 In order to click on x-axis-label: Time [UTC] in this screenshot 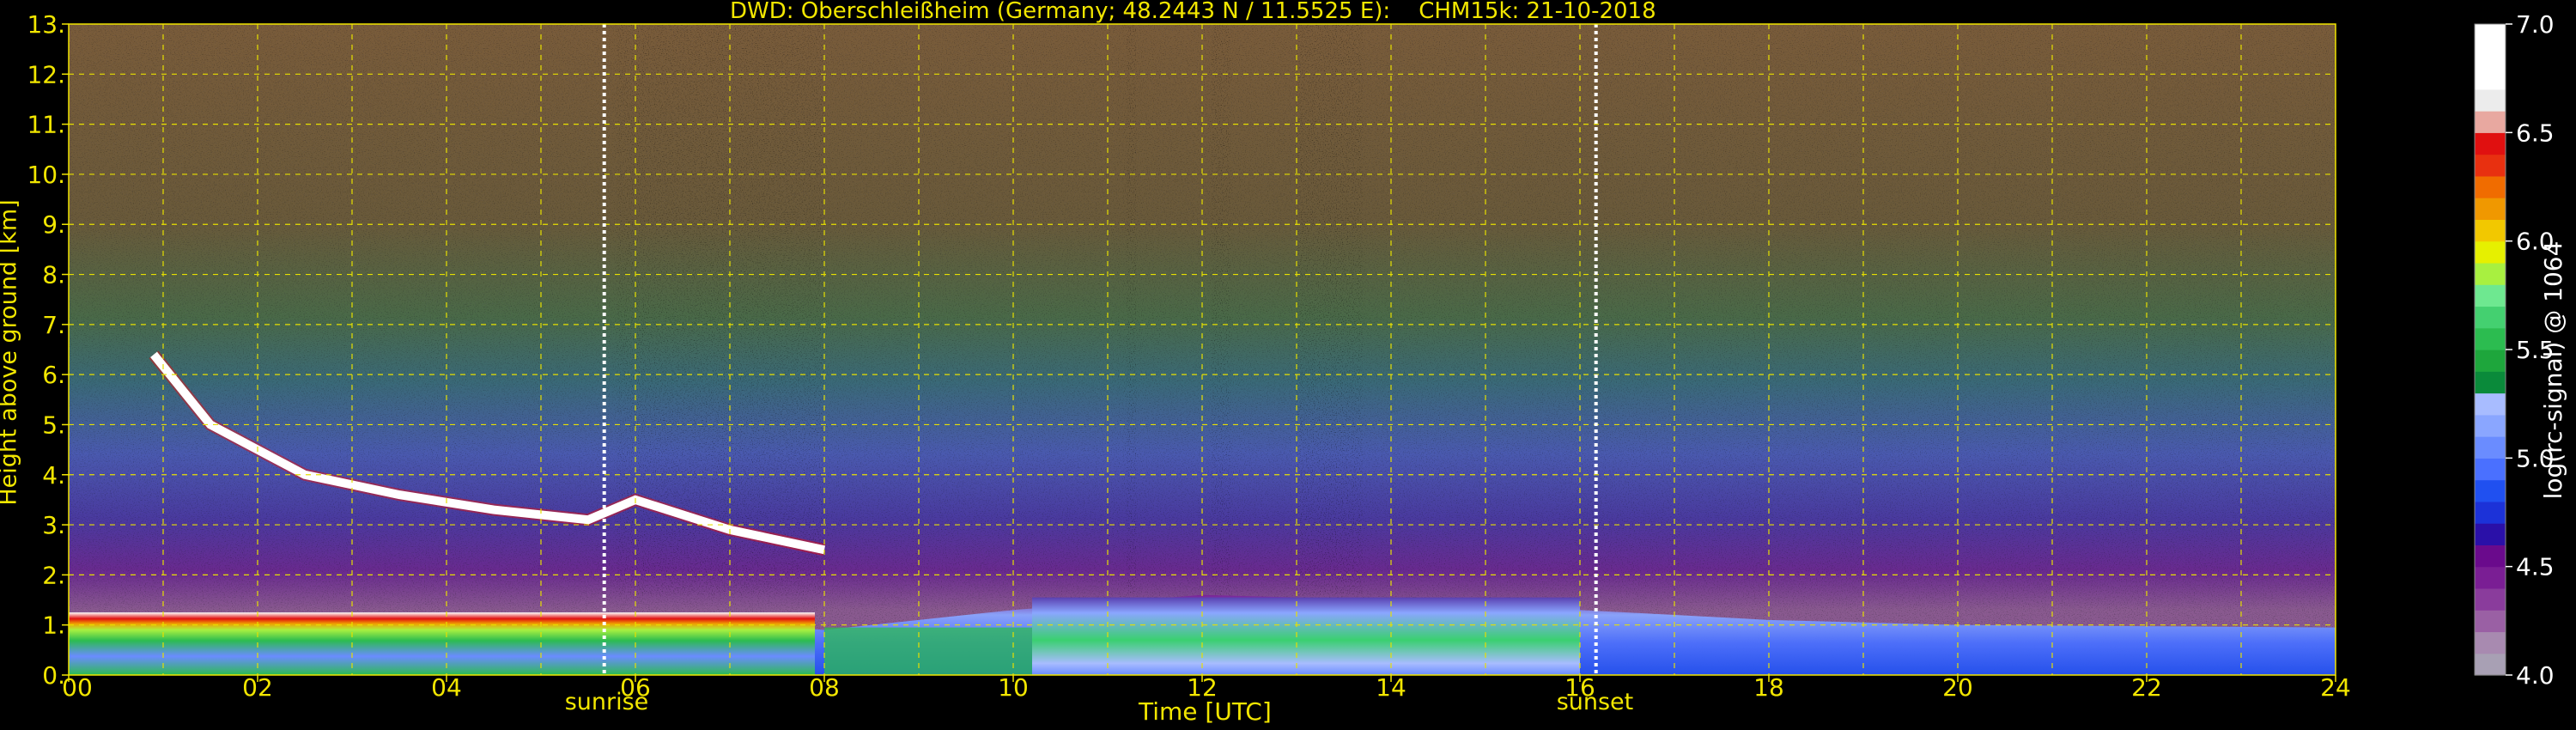, I will do `click(1206, 711)`.